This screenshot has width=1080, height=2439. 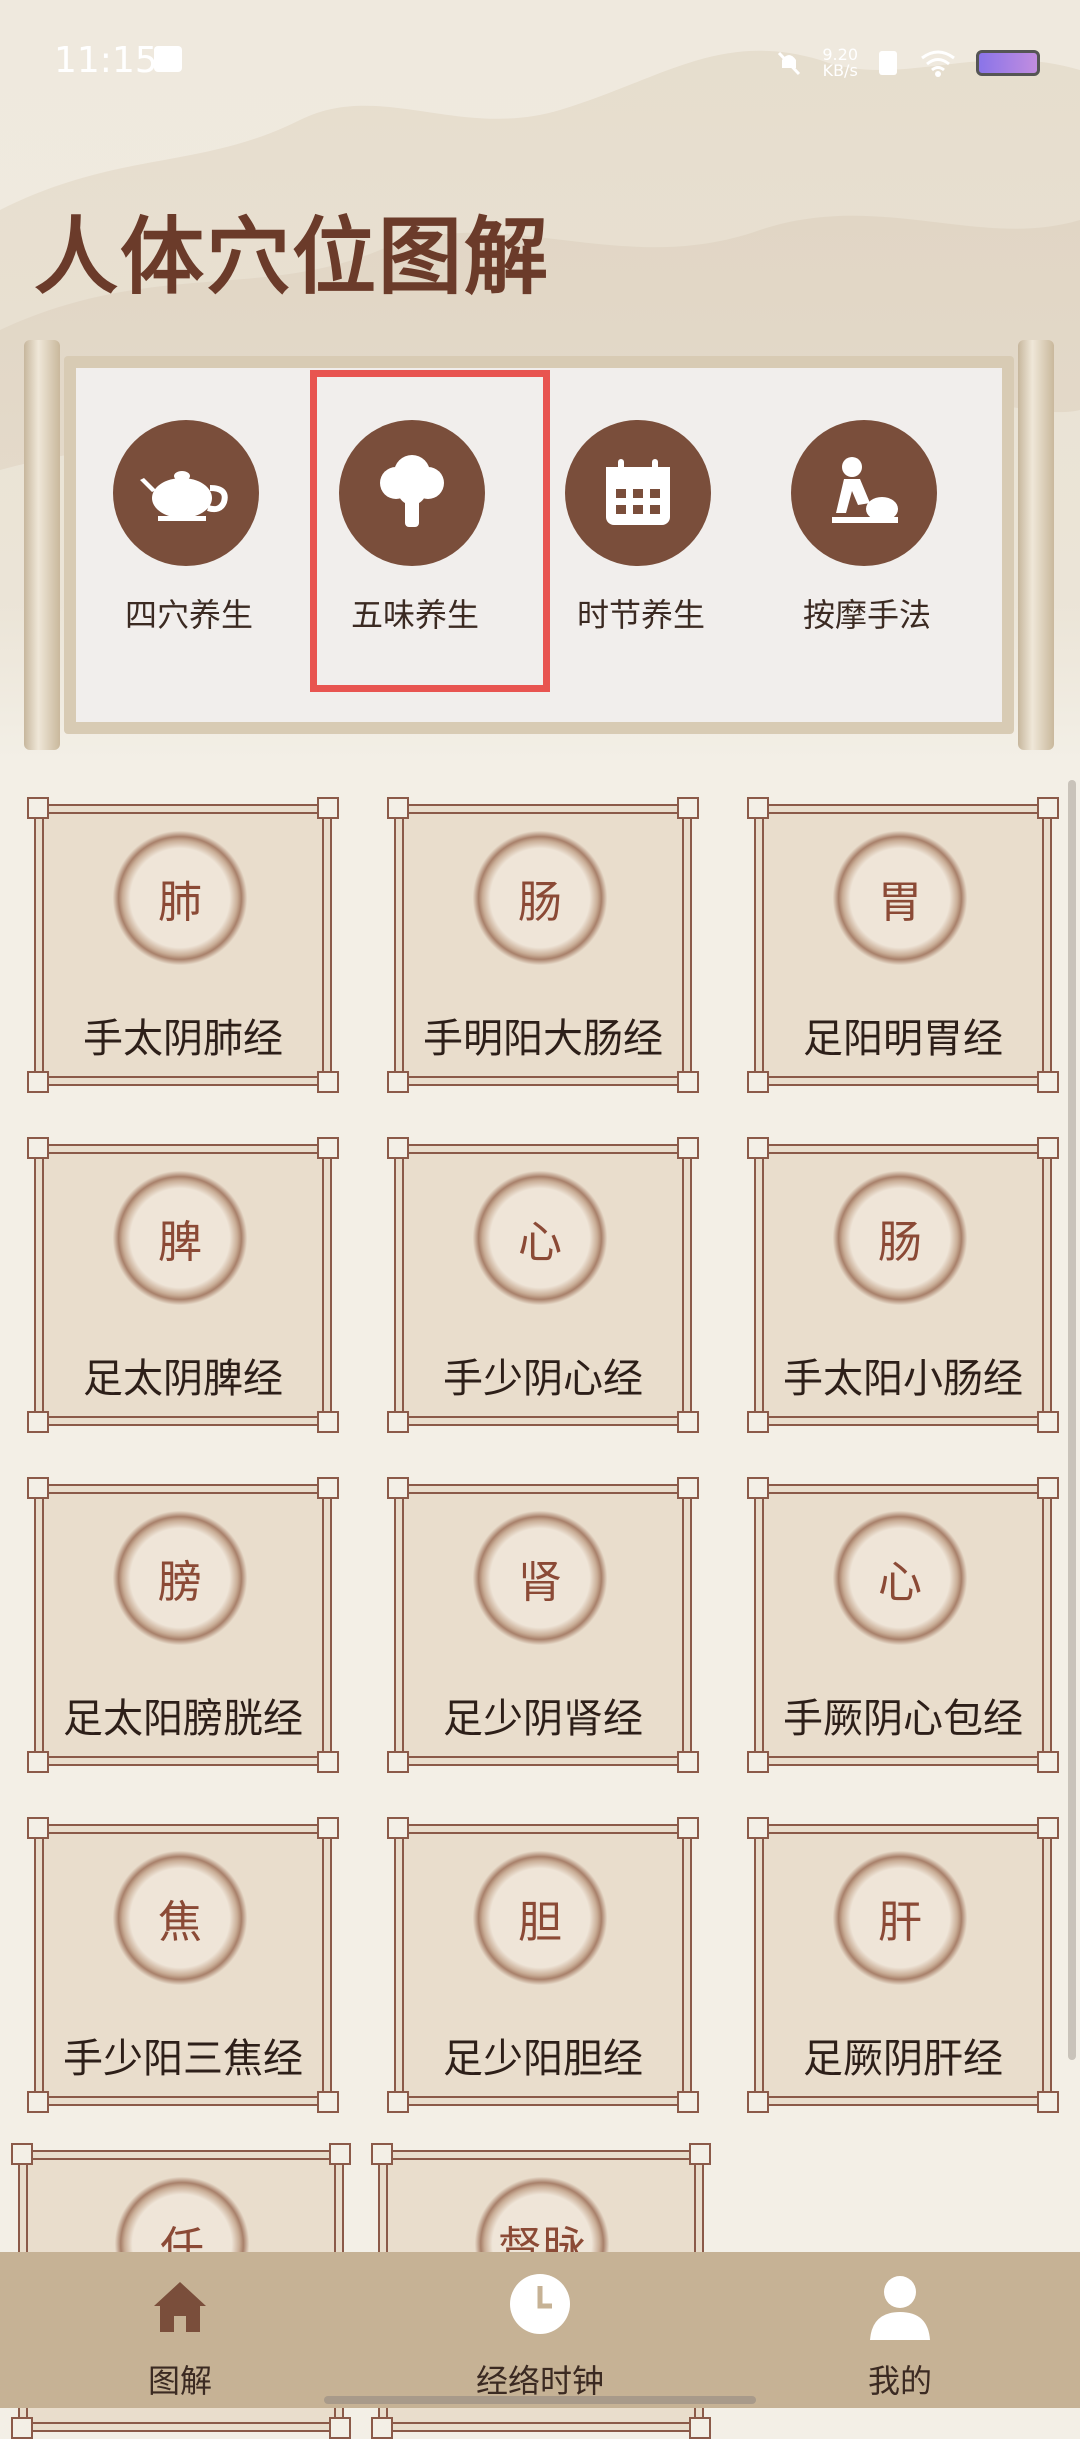 I want to click on tab-mine: 我的, so click(x=900, y=2330).